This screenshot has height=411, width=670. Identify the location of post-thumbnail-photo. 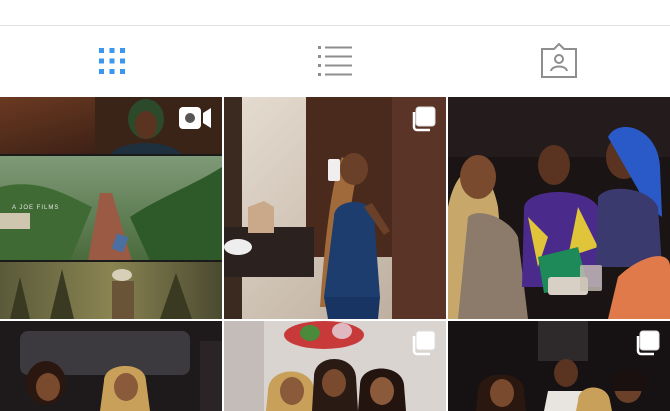
(111, 366).